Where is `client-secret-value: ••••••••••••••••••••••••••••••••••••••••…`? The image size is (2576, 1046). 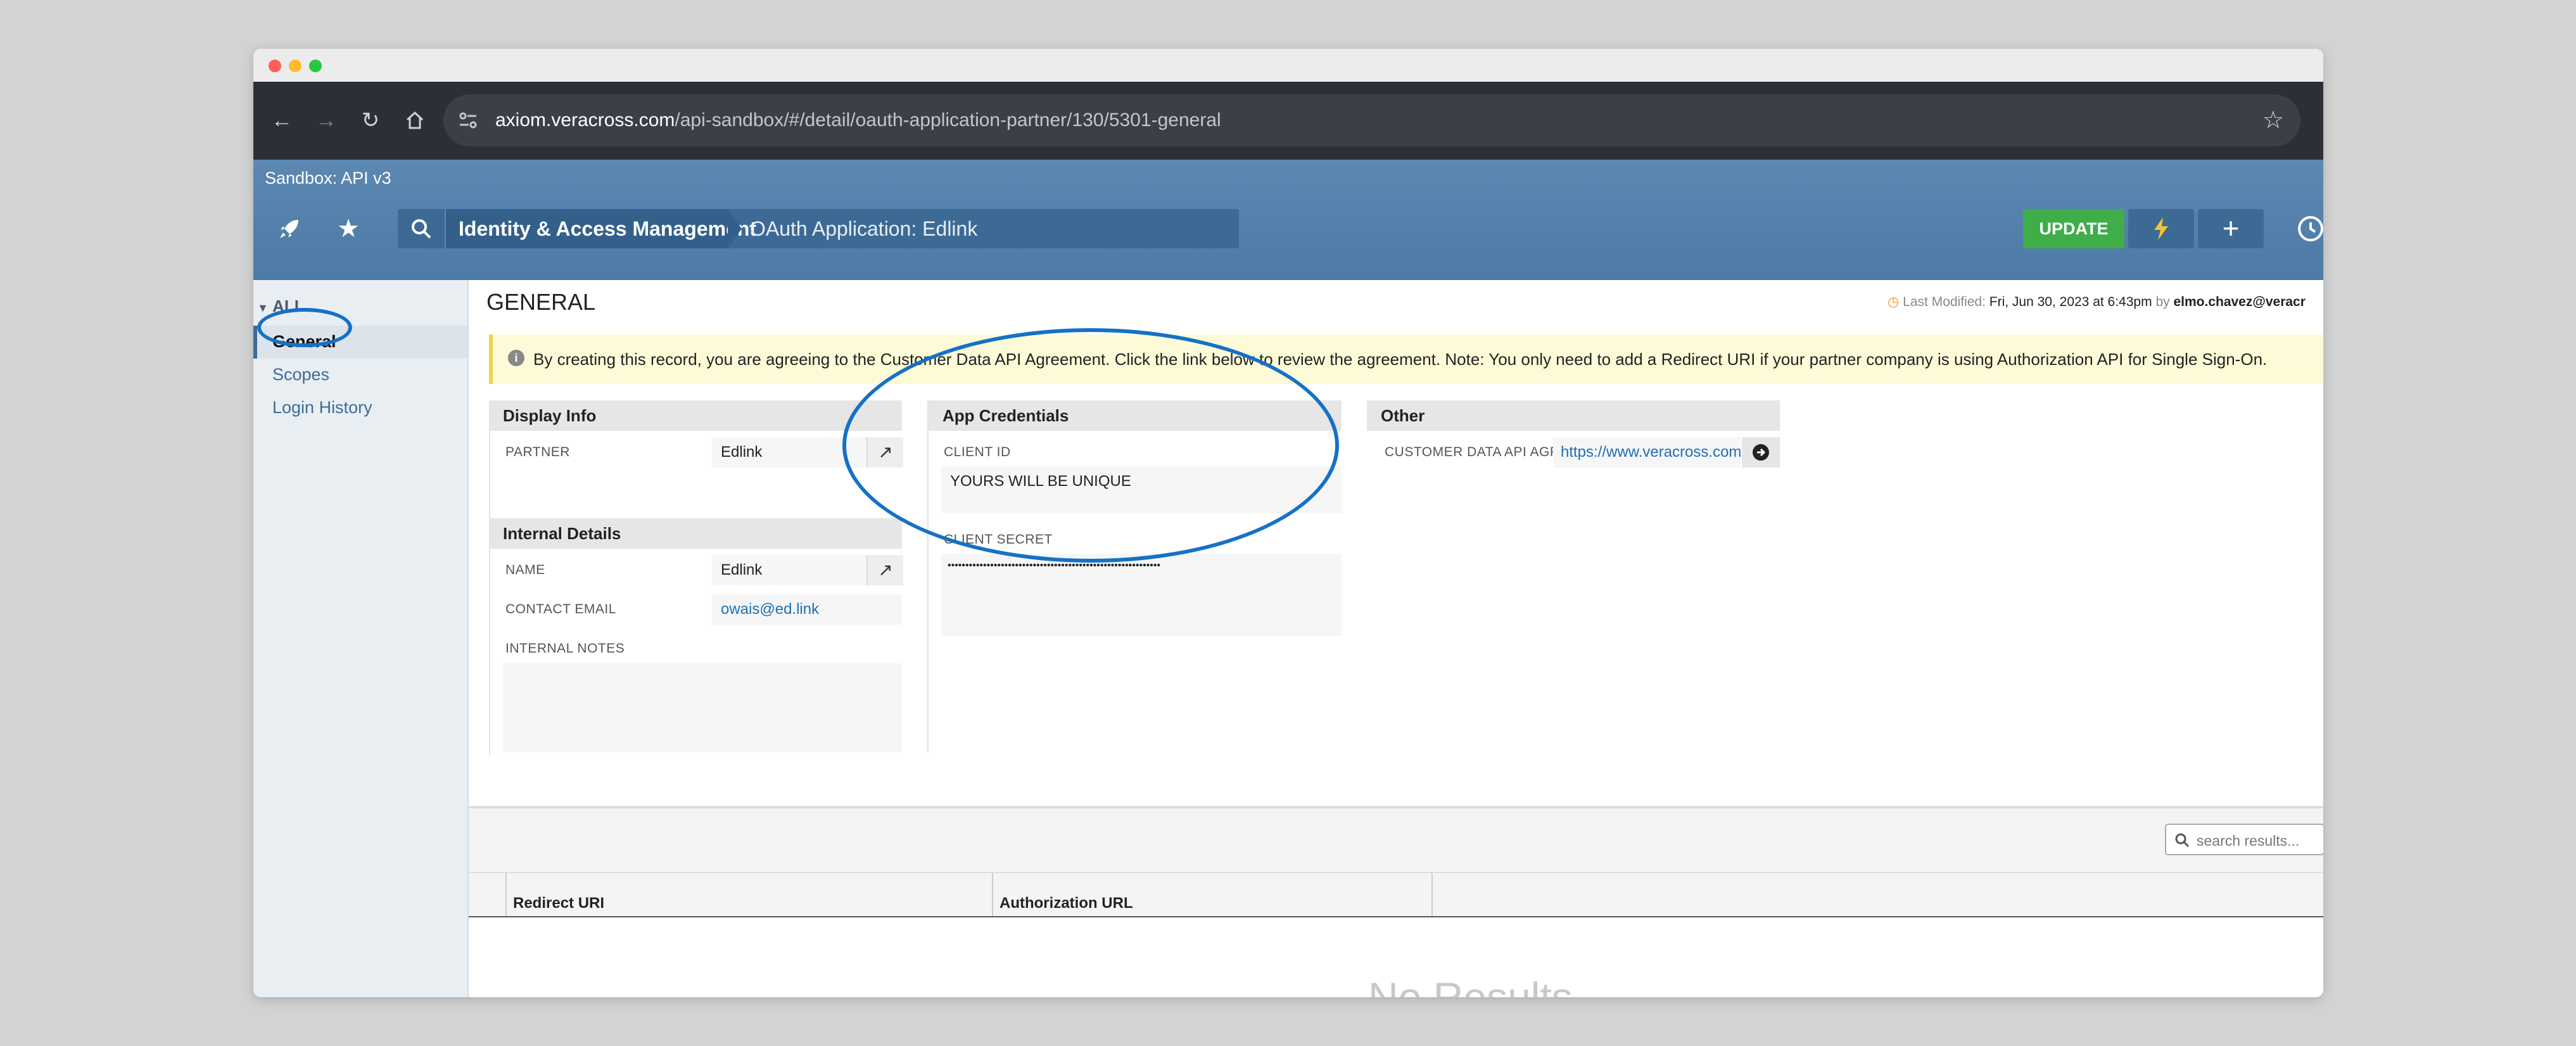 client-secret-value: ••••••••••••••••••••••••••••••••••••••••… is located at coordinates (1141, 595).